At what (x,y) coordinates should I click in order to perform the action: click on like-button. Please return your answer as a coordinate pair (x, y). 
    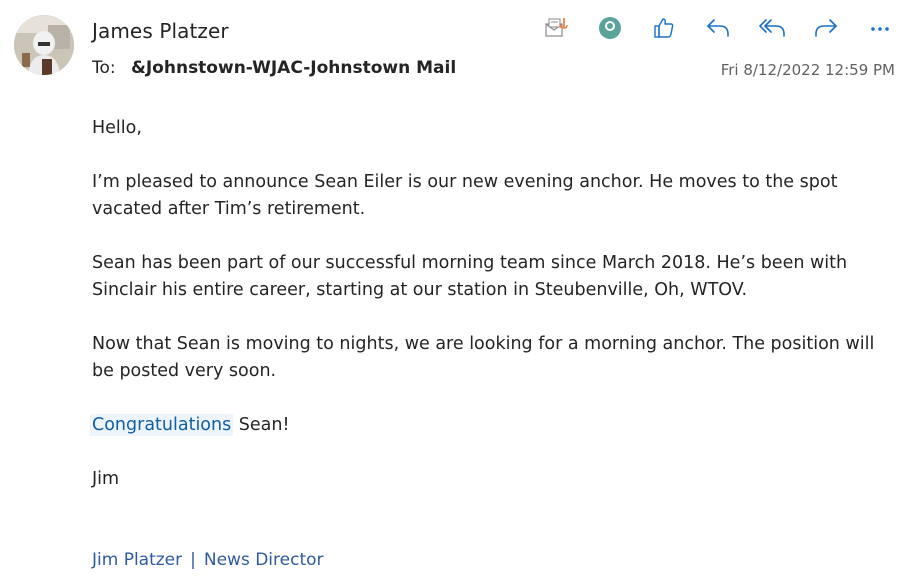
    Looking at the image, I should click on (664, 28).